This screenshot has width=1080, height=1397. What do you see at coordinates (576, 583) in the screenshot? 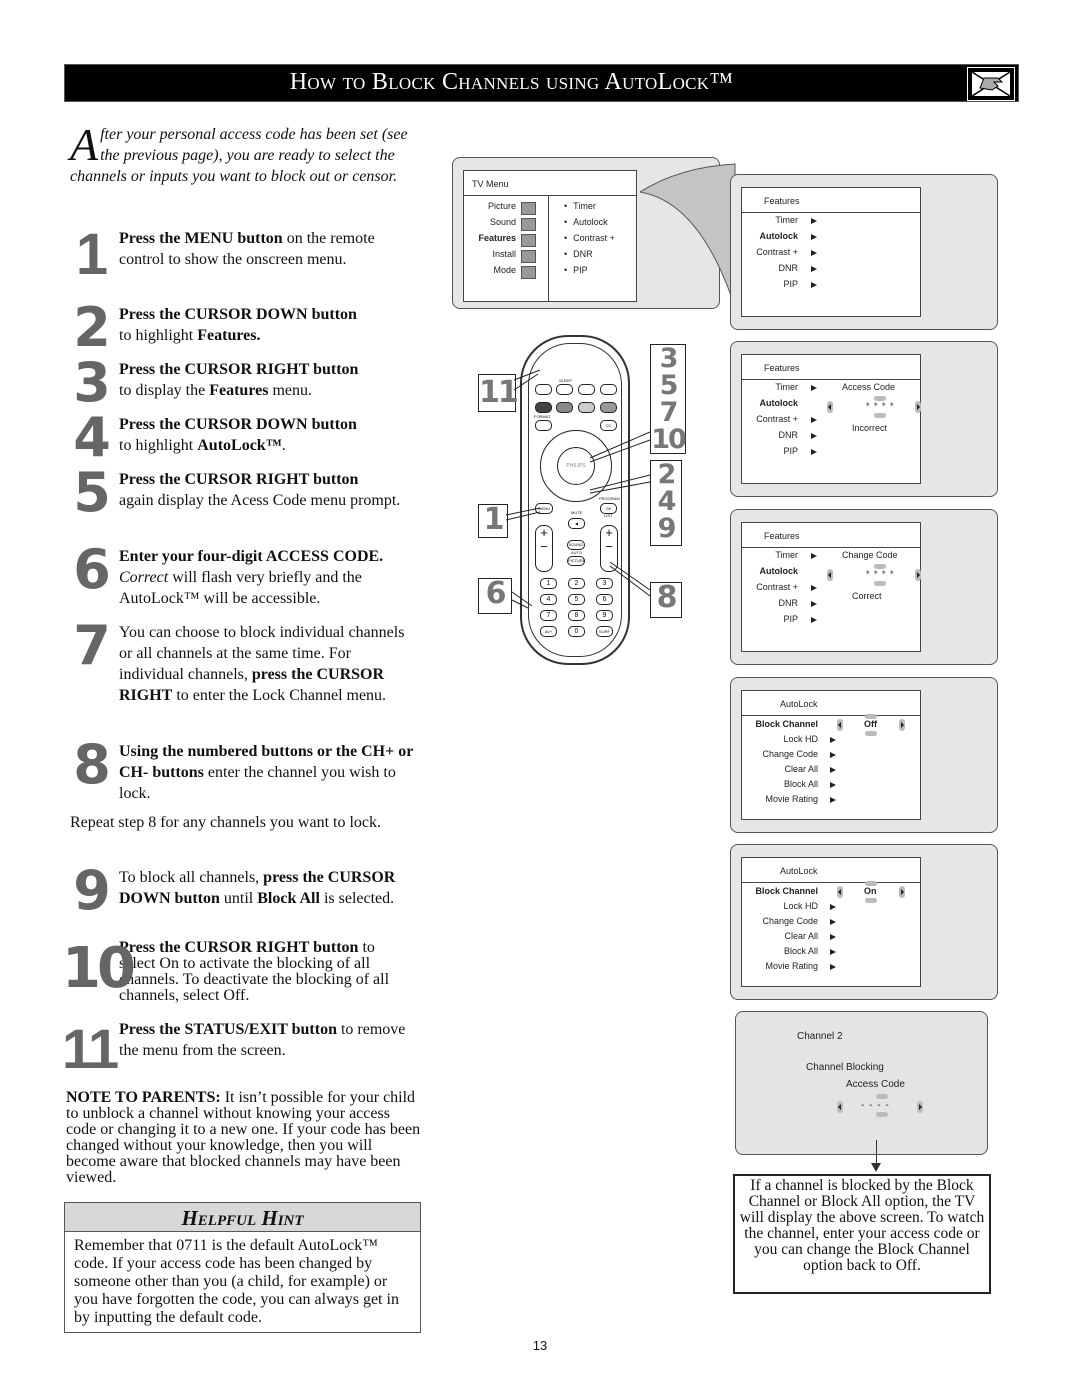
I see `keypad-2: 2` at bounding box center [576, 583].